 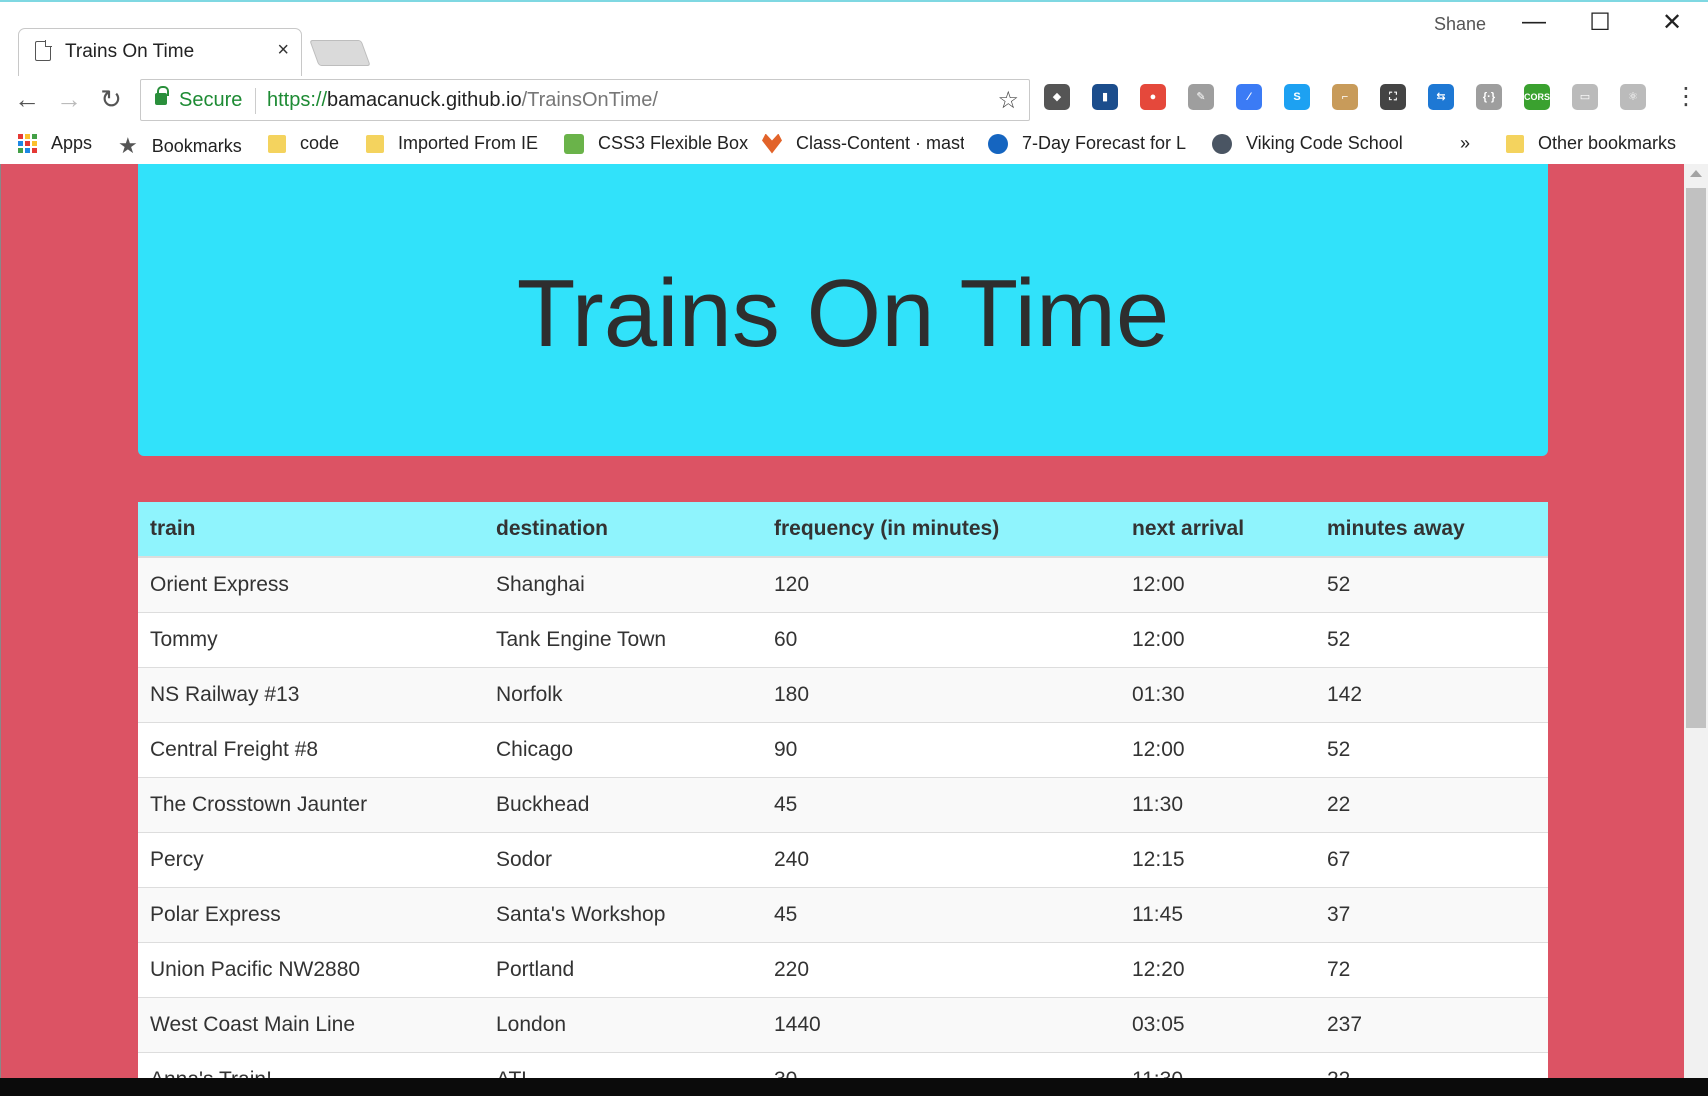 What do you see at coordinates (43, 50) in the screenshot?
I see `page-icon` at bounding box center [43, 50].